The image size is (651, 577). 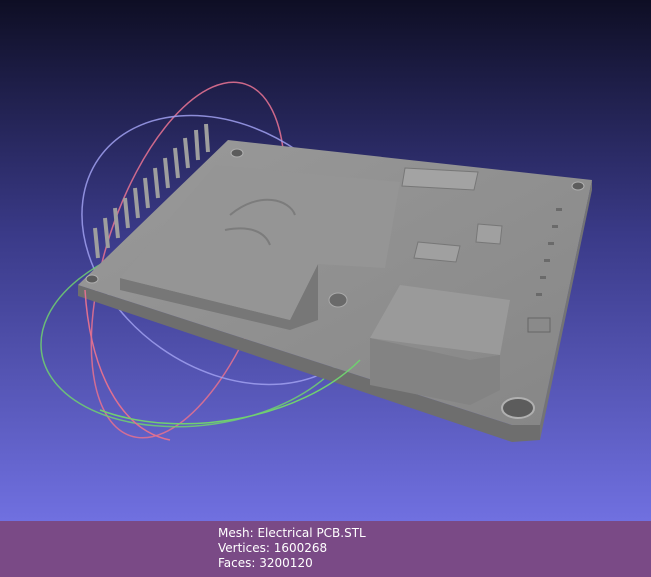 I want to click on mesh-label: Mesh:, so click(x=236, y=533).